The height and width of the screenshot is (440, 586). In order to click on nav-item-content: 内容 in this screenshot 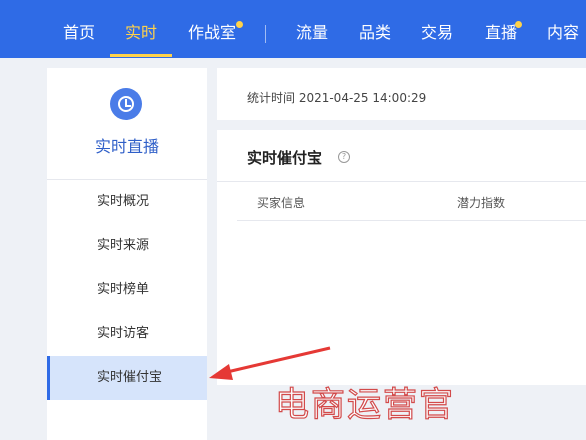, I will do `click(563, 29)`.